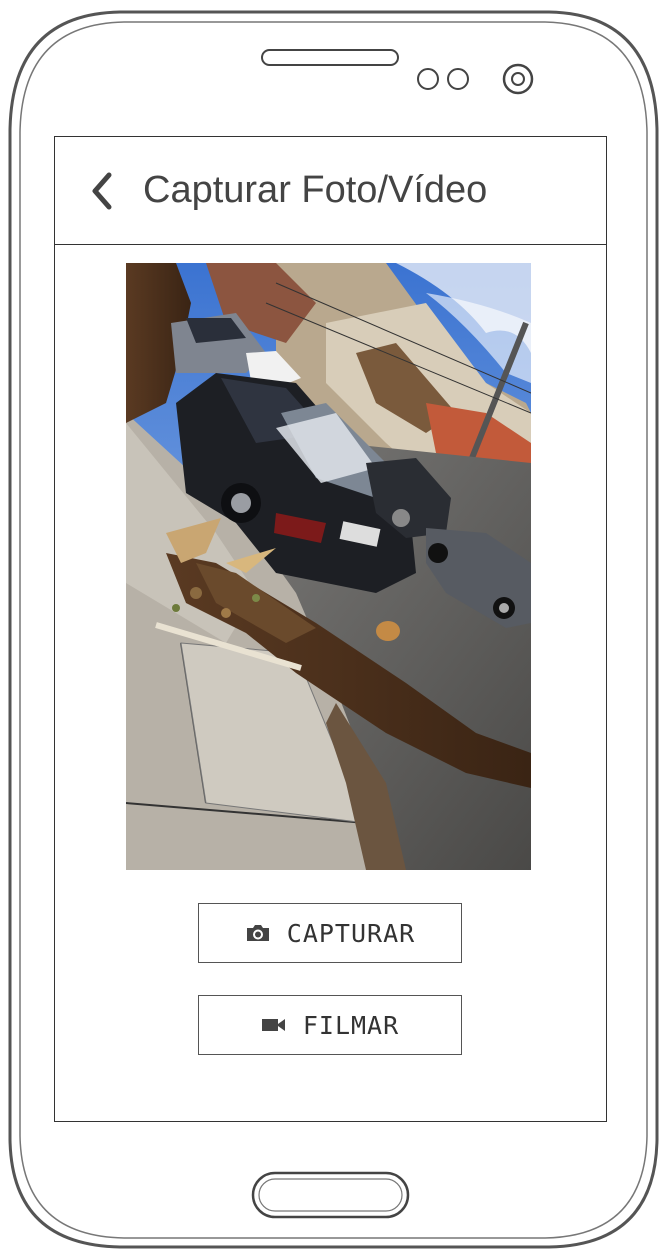 This screenshot has height=1259, width=669. I want to click on chevron-left-icon, so click(102, 191).